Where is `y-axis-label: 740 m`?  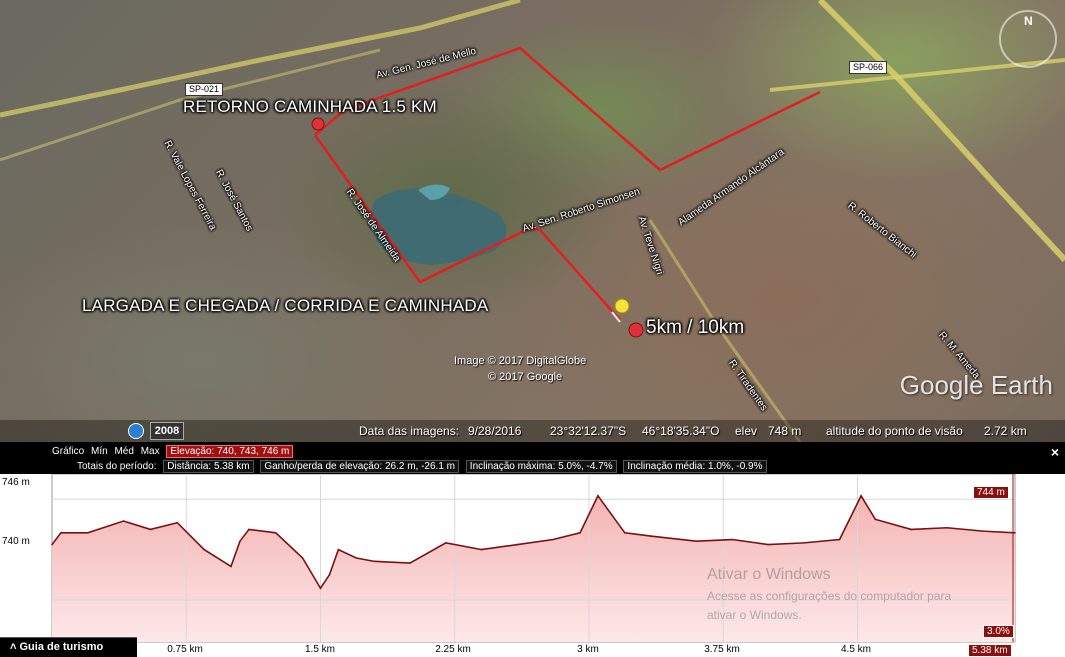 y-axis-label: 740 m is located at coordinates (16, 541).